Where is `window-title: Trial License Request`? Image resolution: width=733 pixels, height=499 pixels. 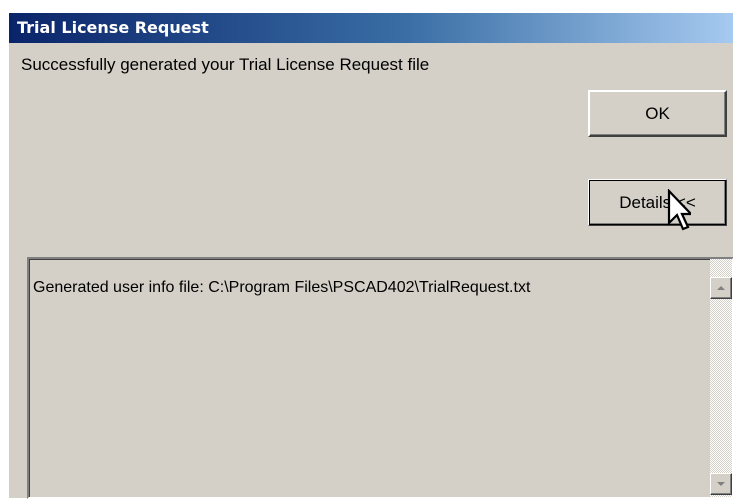 window-title: Trial License Request is located at coordinates (113, 27).